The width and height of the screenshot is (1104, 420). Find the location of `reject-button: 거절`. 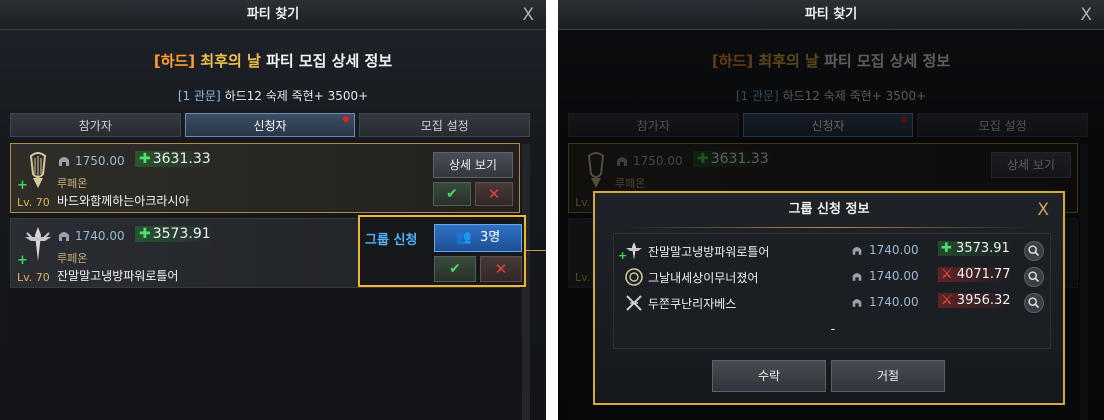

reject-button: 거절 is located at coordinates (888, 376).